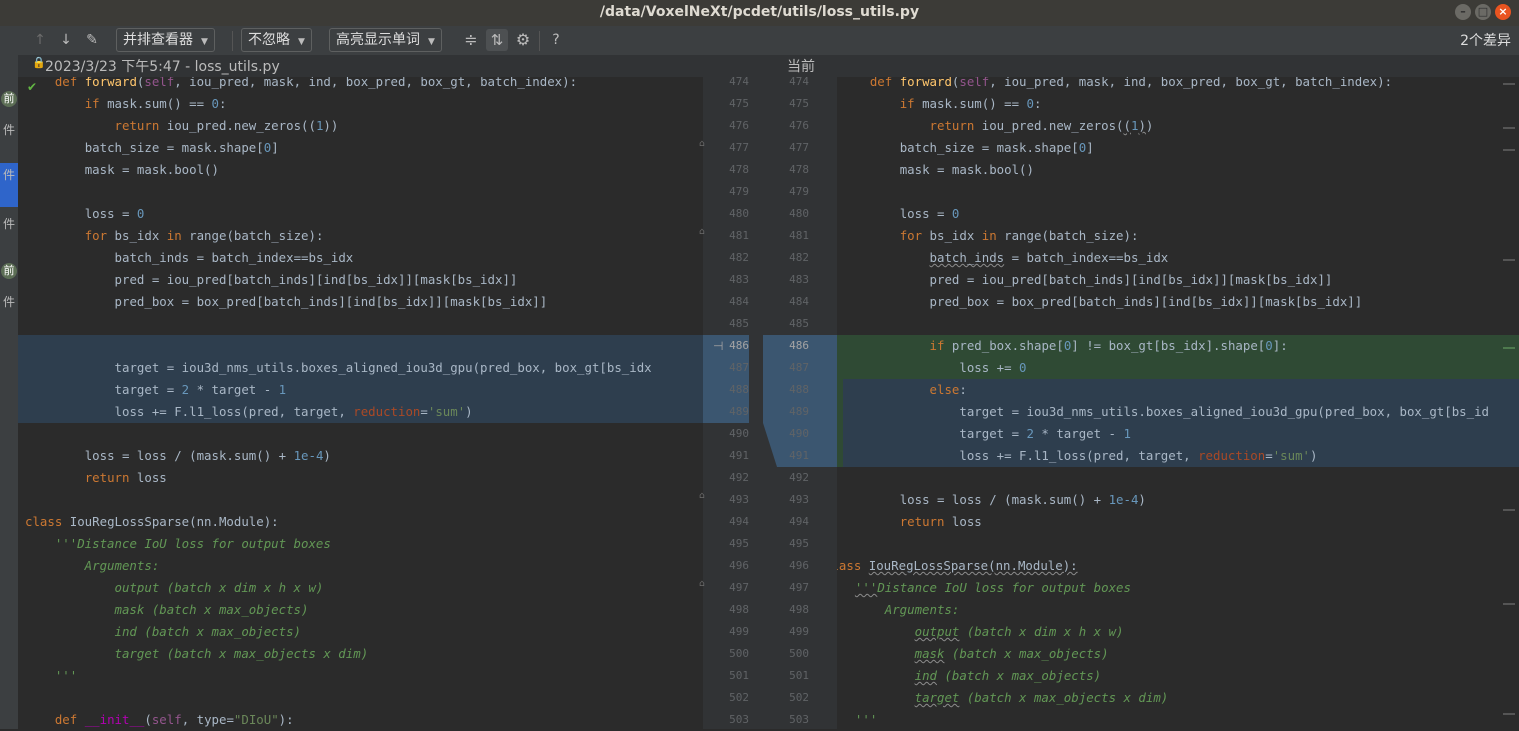 The image size is (1519, 731). Describe the element at coordinates (739, 433) in the screenshot. I see `left-line-number: 490` at that location.